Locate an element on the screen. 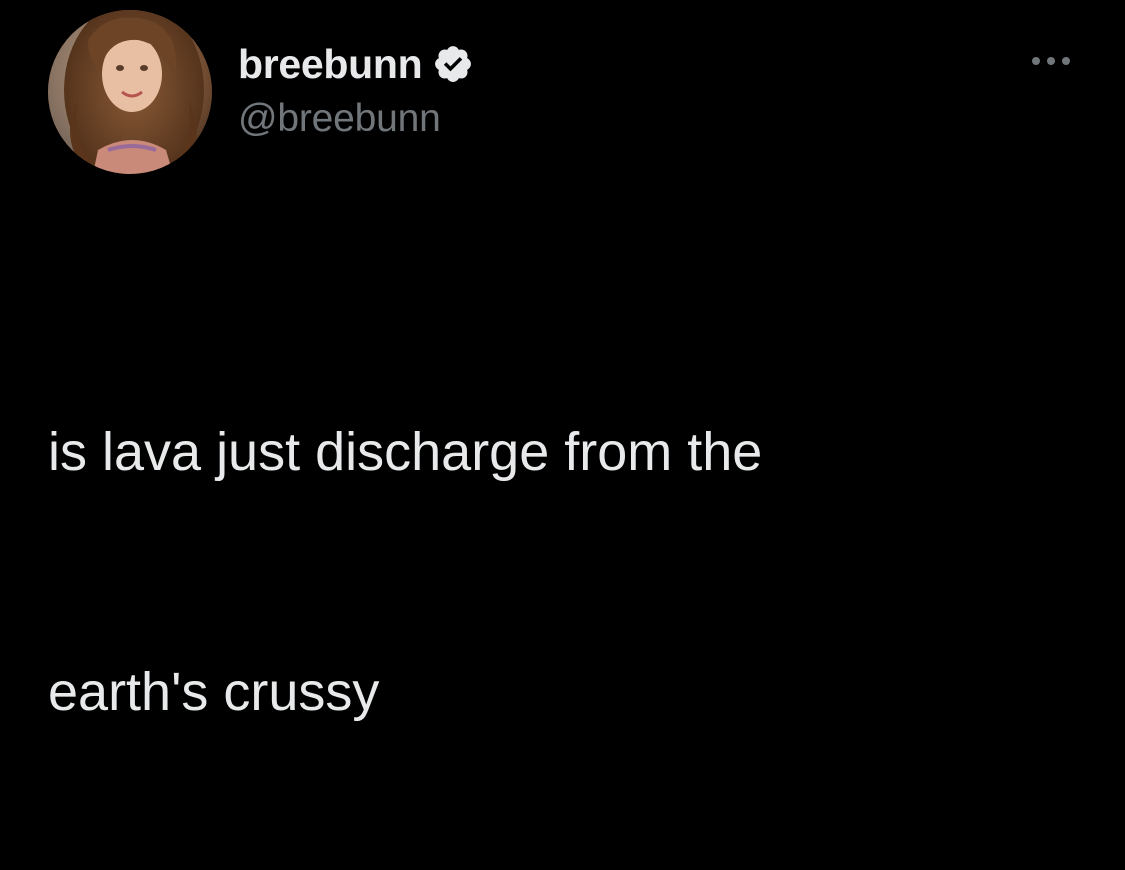 Image resolution: width=1125 pixels, height=870 pixels. more-options-icon is located at coordinates (1051, 61).